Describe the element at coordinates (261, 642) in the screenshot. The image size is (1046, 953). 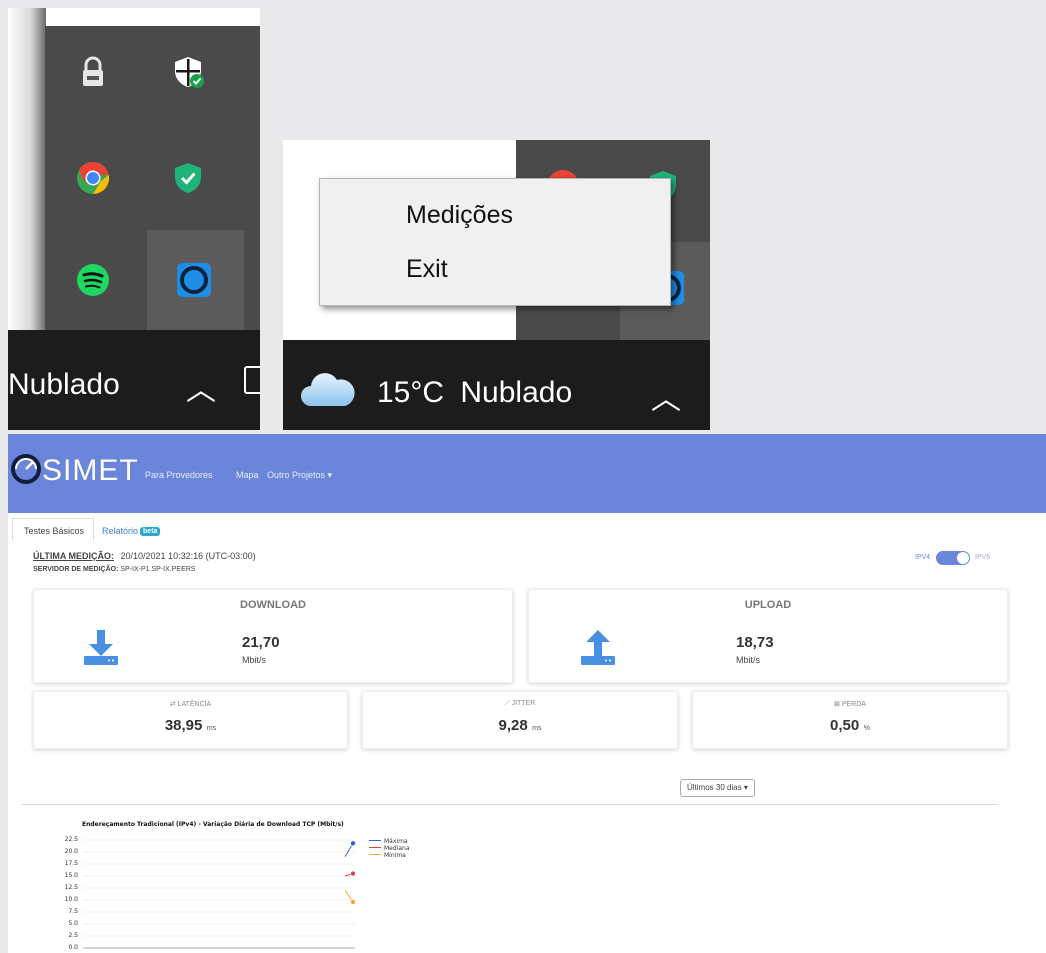
I see `download-value: 21,70` at that location.